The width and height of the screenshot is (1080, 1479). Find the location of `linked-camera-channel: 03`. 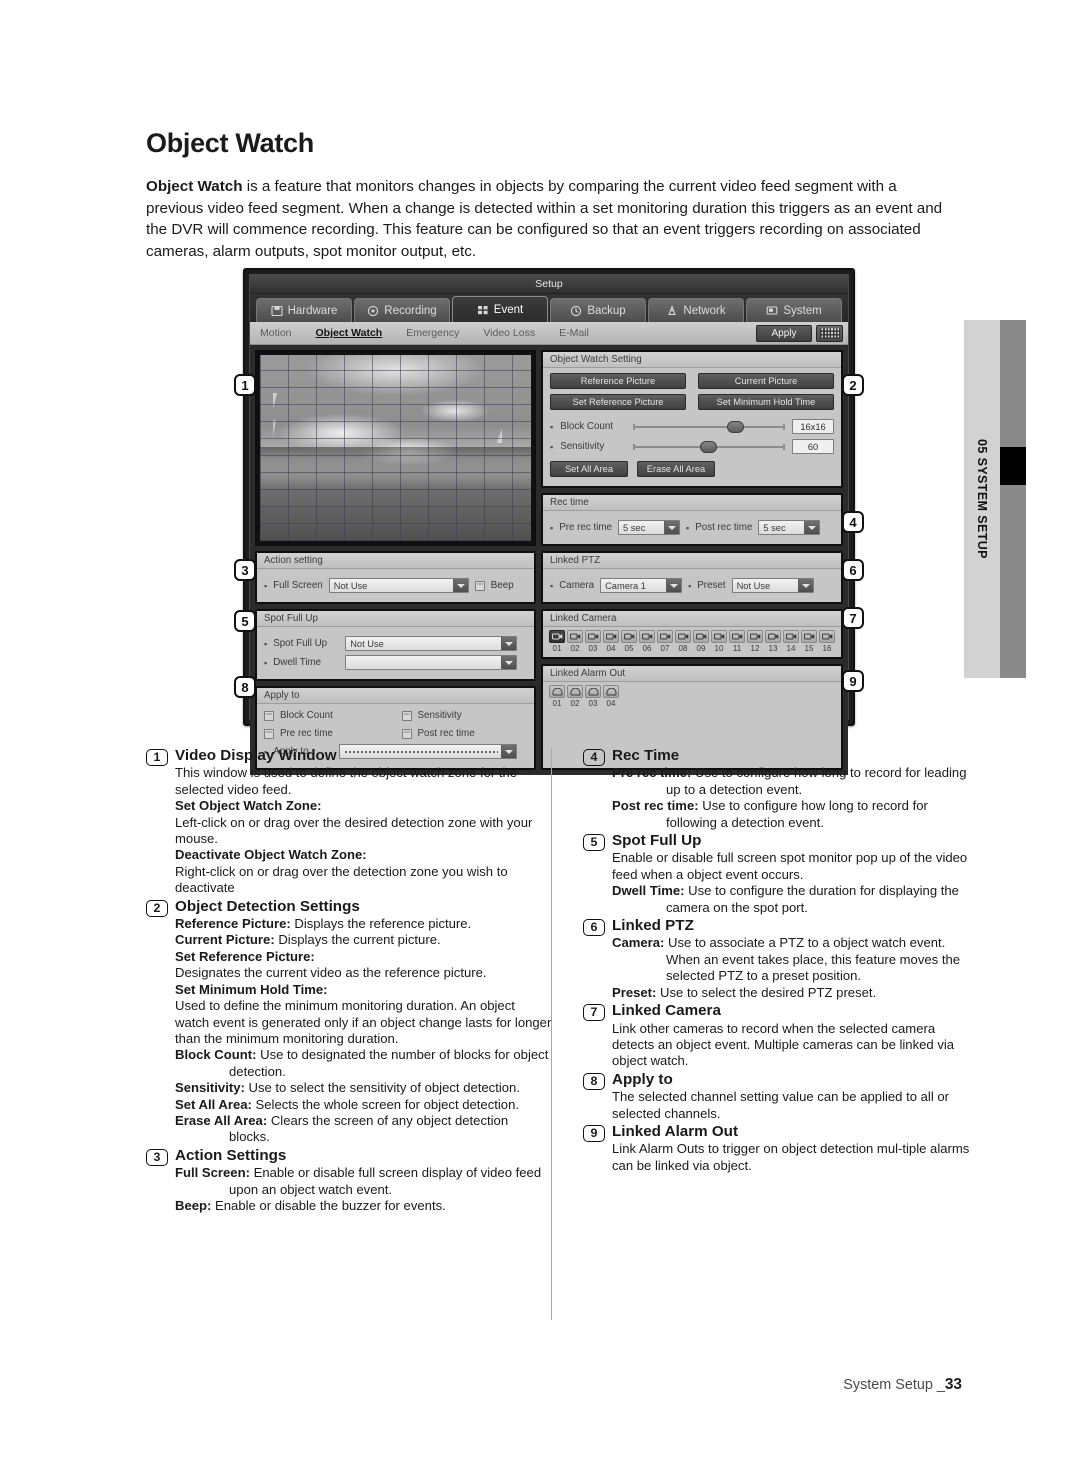

linked-camera-channel: 03 is located at coordinates (593, 641).